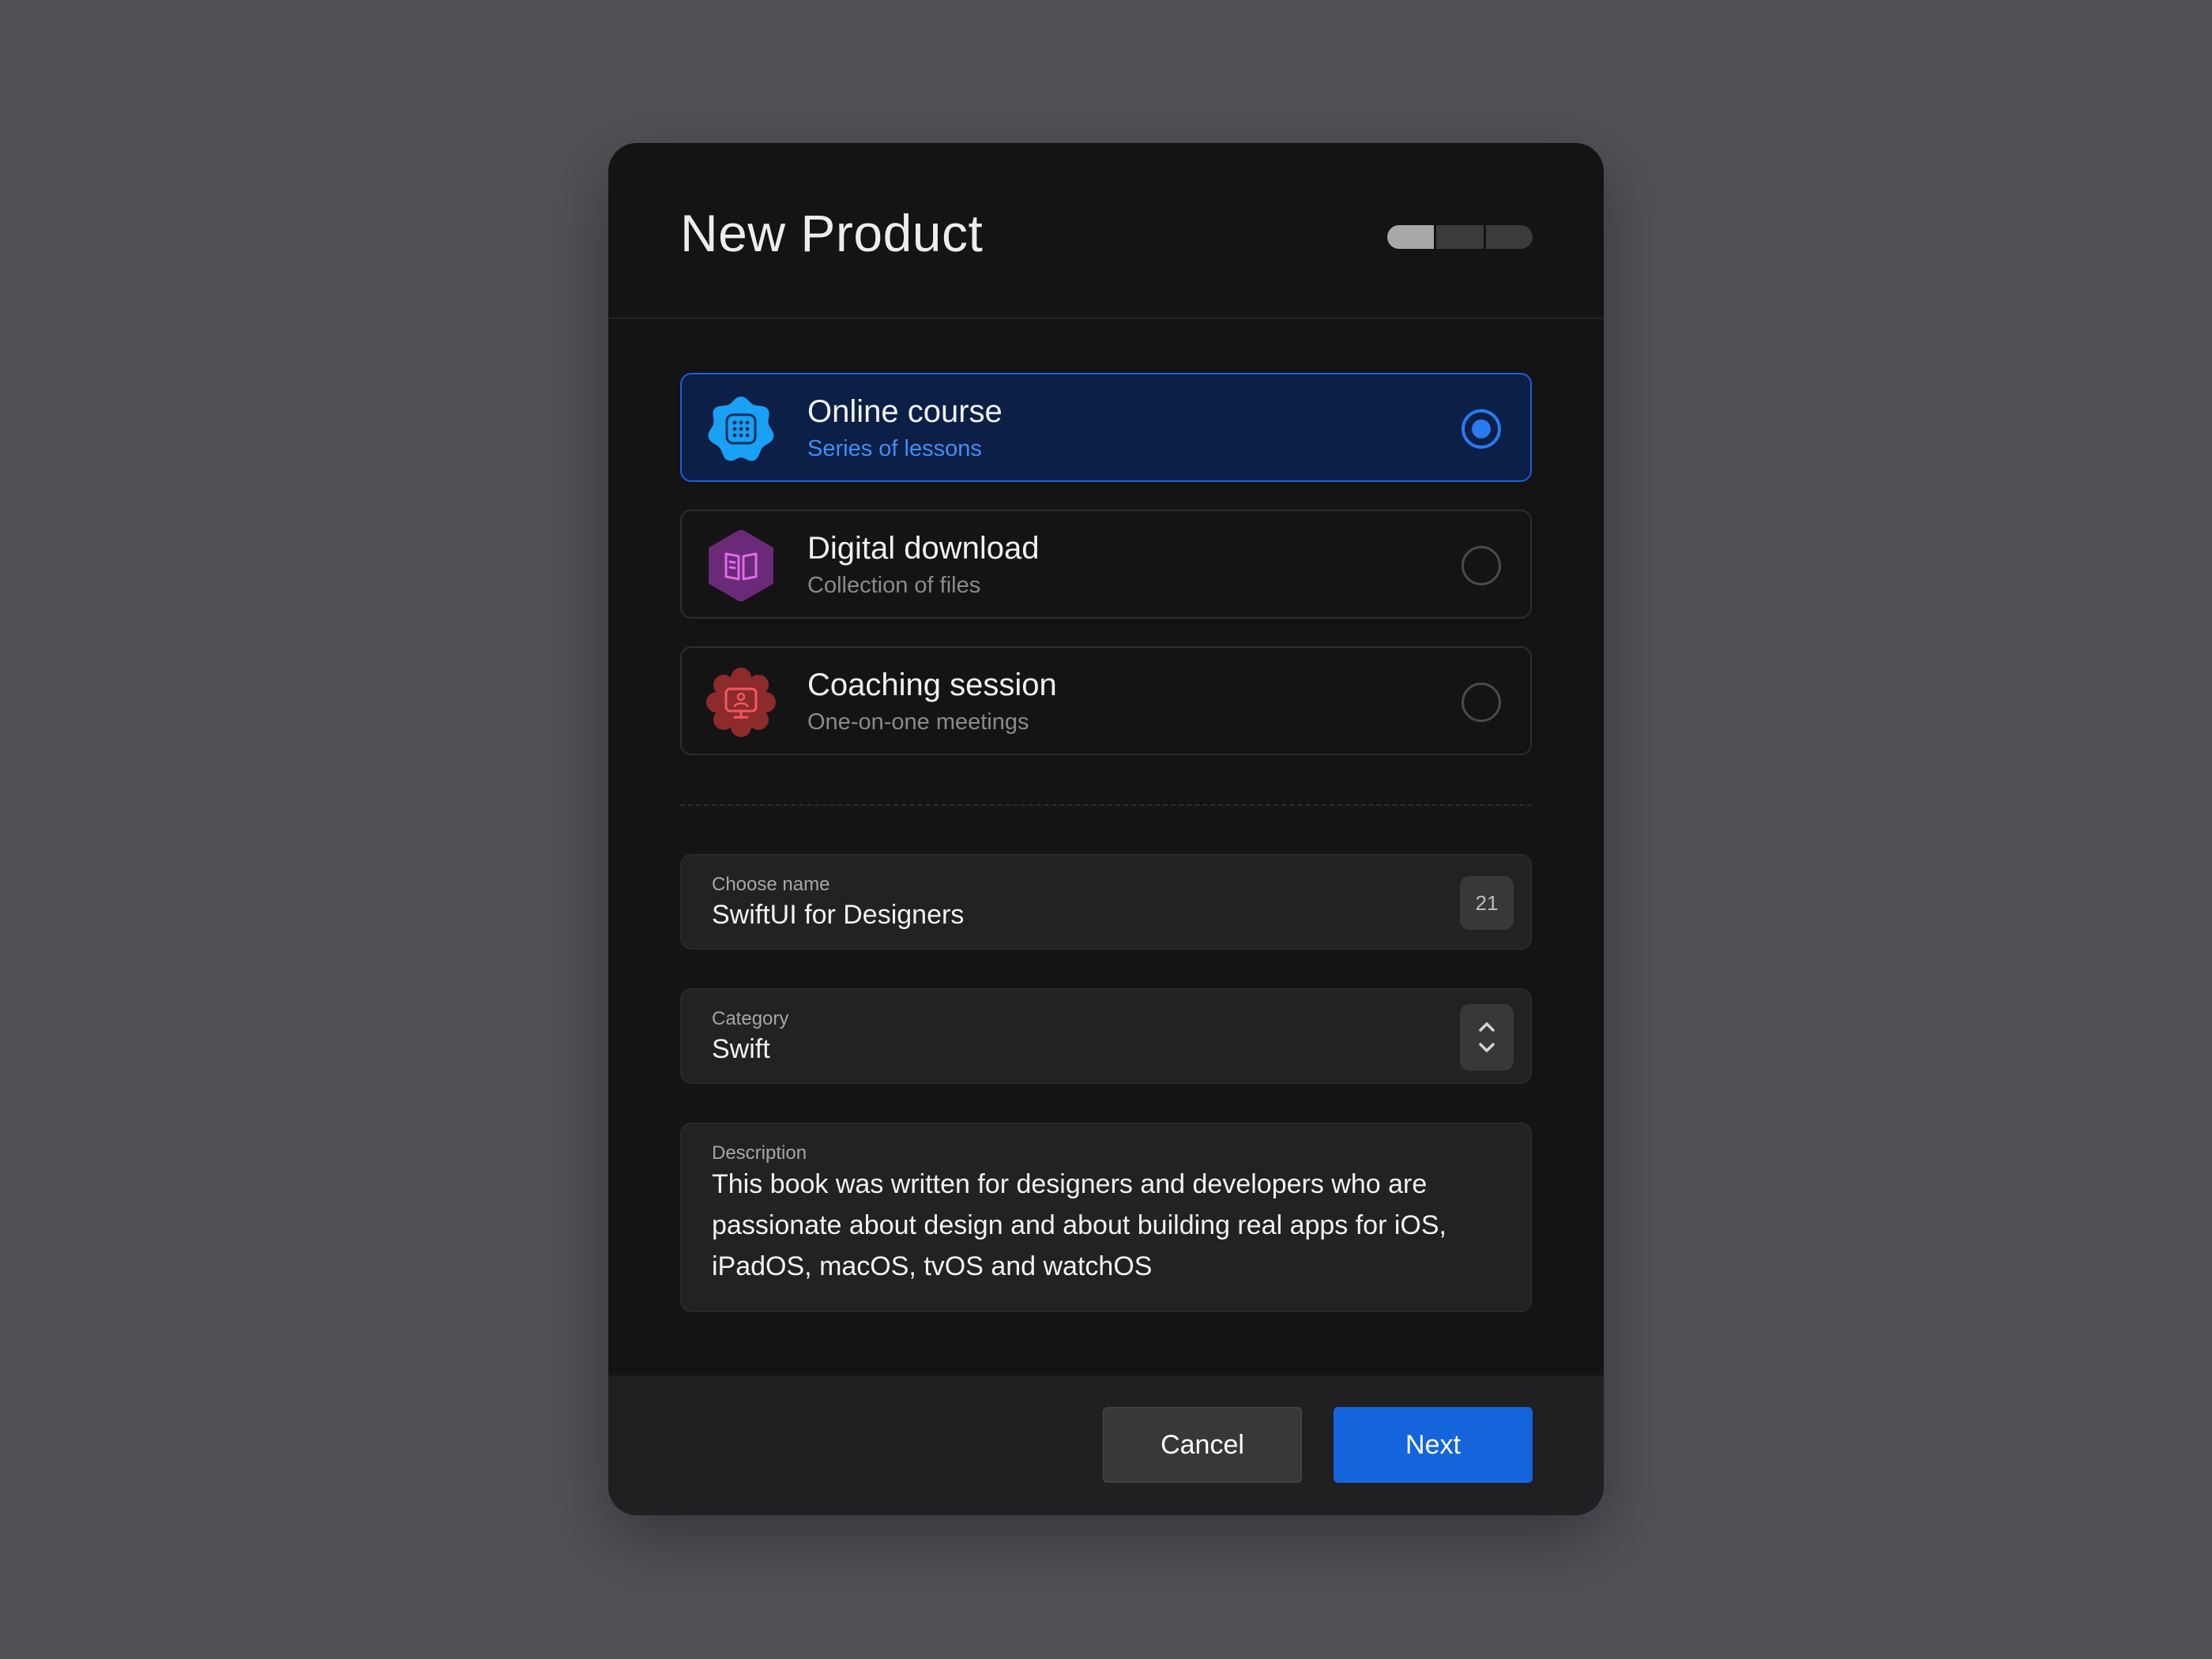  Describe the element at coordinates (1106, 564) in the screenshot. I see `option-digital-download: Digital download Collection of files` at that location.